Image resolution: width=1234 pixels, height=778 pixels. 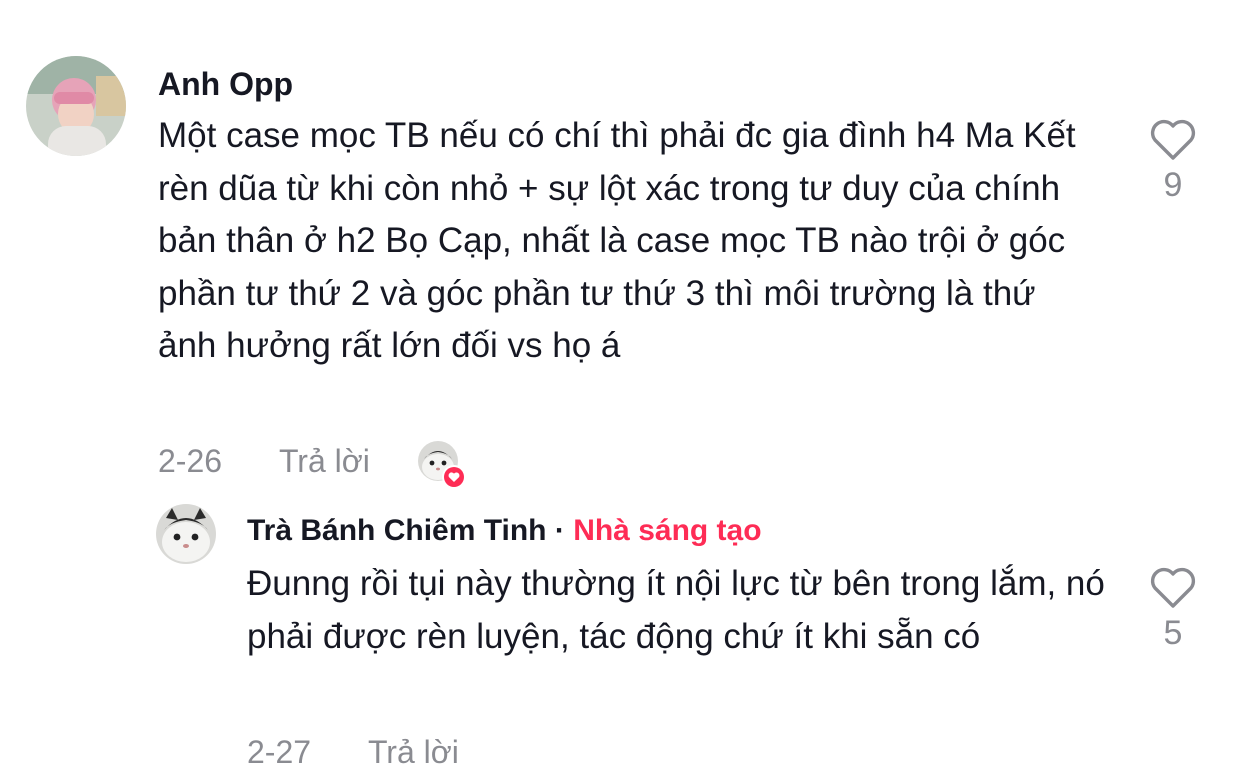 I want to click on like-button: 5, so click(x=1173, y=609).